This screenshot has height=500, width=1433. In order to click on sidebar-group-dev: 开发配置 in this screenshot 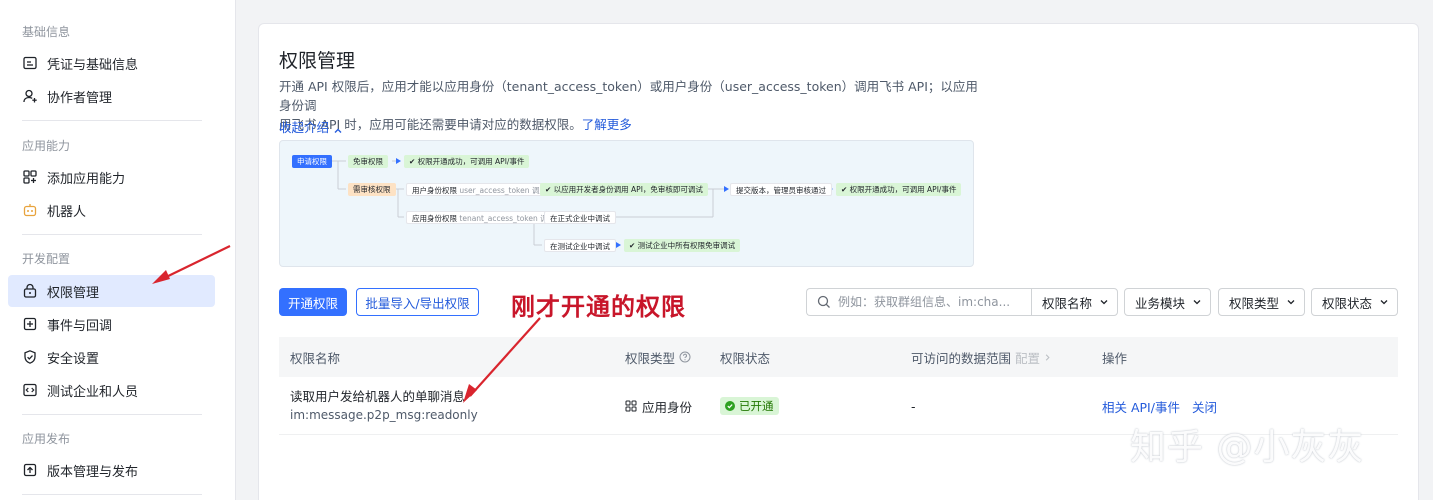, I will do `click(46, 259)`.